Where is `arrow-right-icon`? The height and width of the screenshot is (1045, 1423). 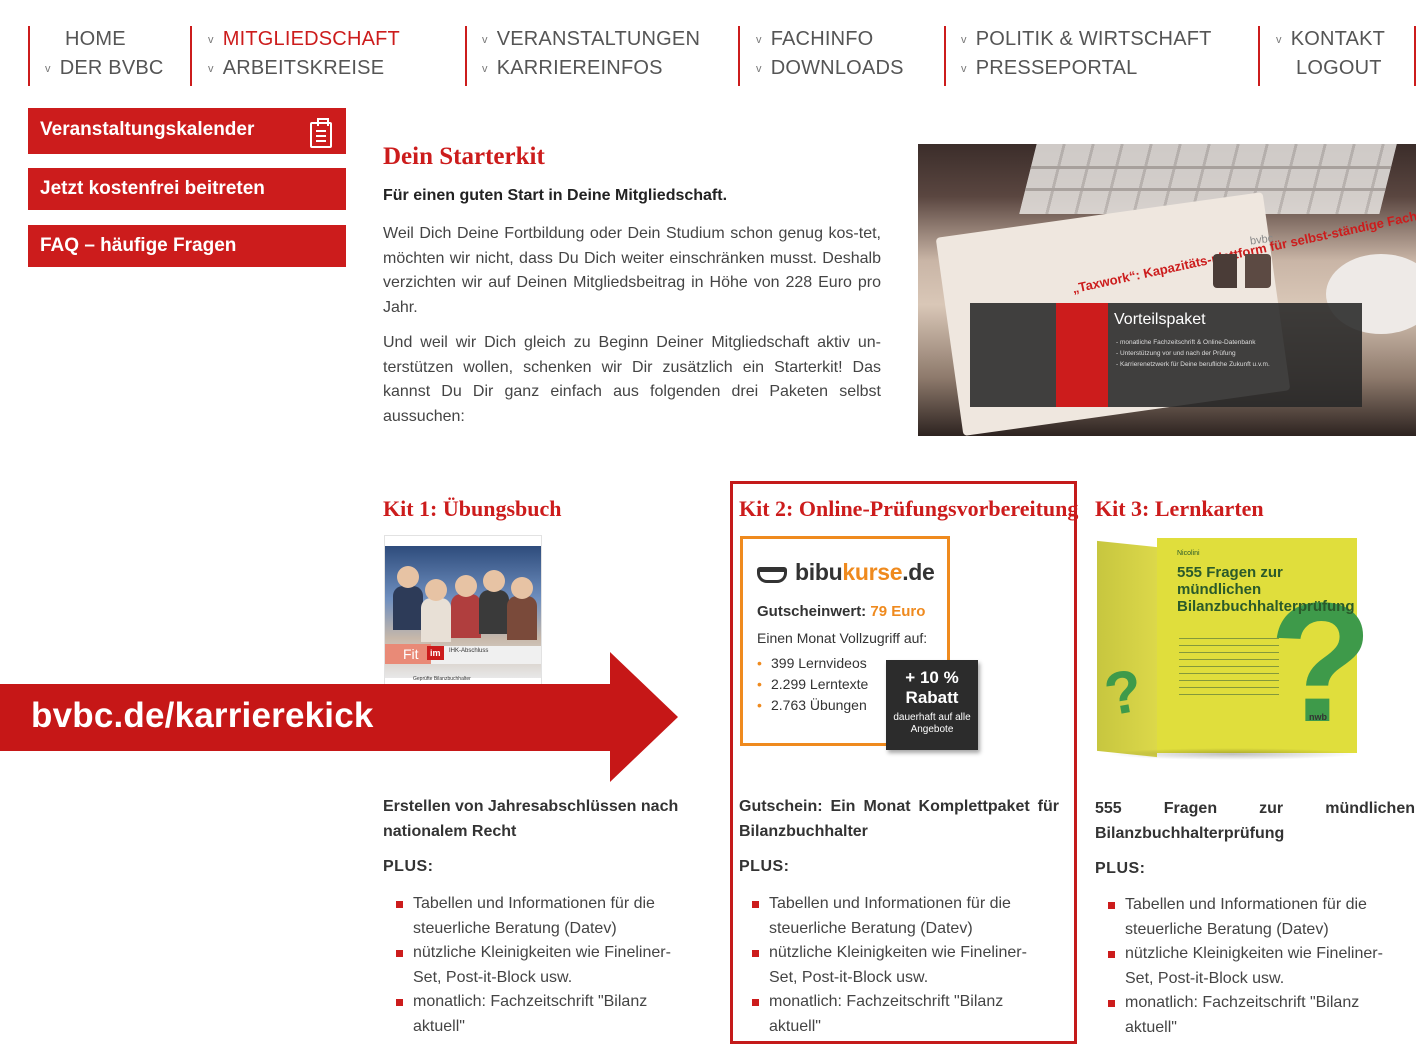
arrow-right-icon is located at coordinates (644, 717).